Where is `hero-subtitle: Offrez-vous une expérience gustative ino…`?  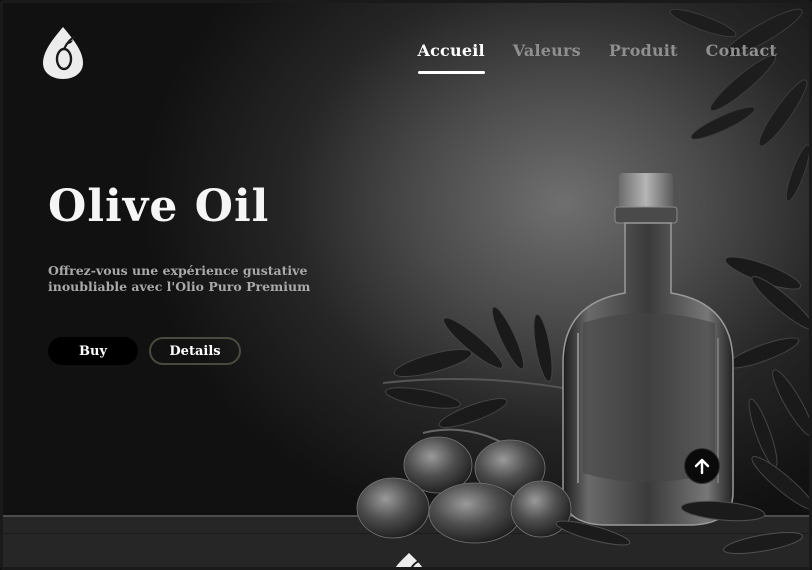 hero-subtitle: Offrez-vous une expérience gustative ino… is located at coordinates (179, 278).